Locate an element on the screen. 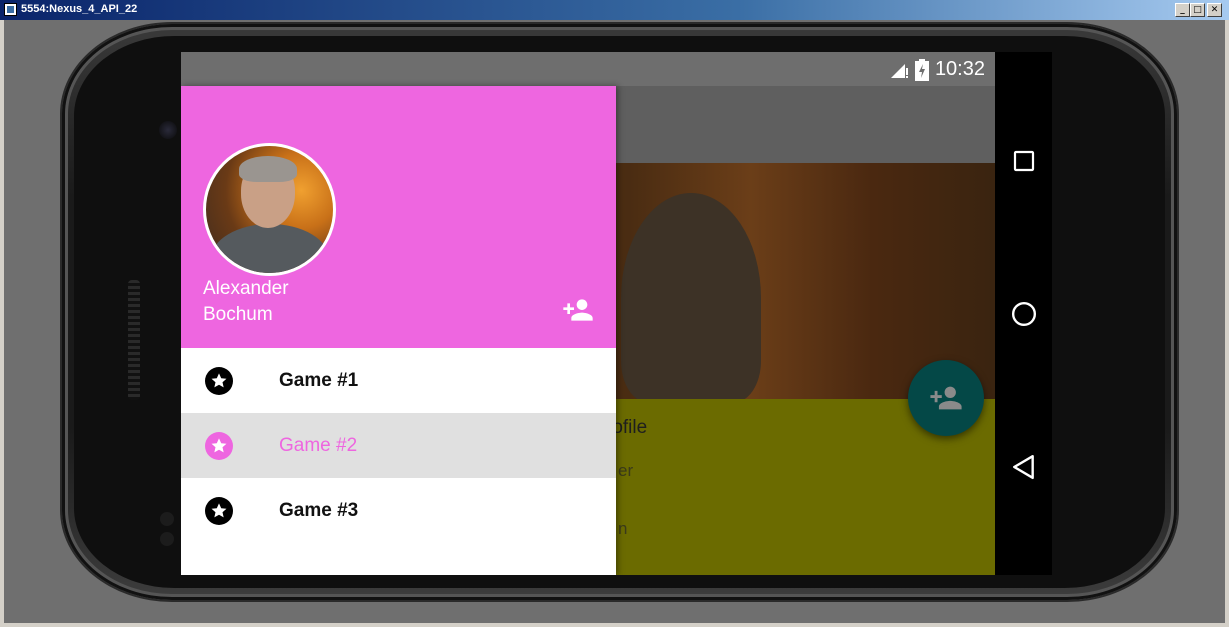 This screenshot has width=1229, height=627. menu-item-label: Game #3 is located at coordinates (319, 510).